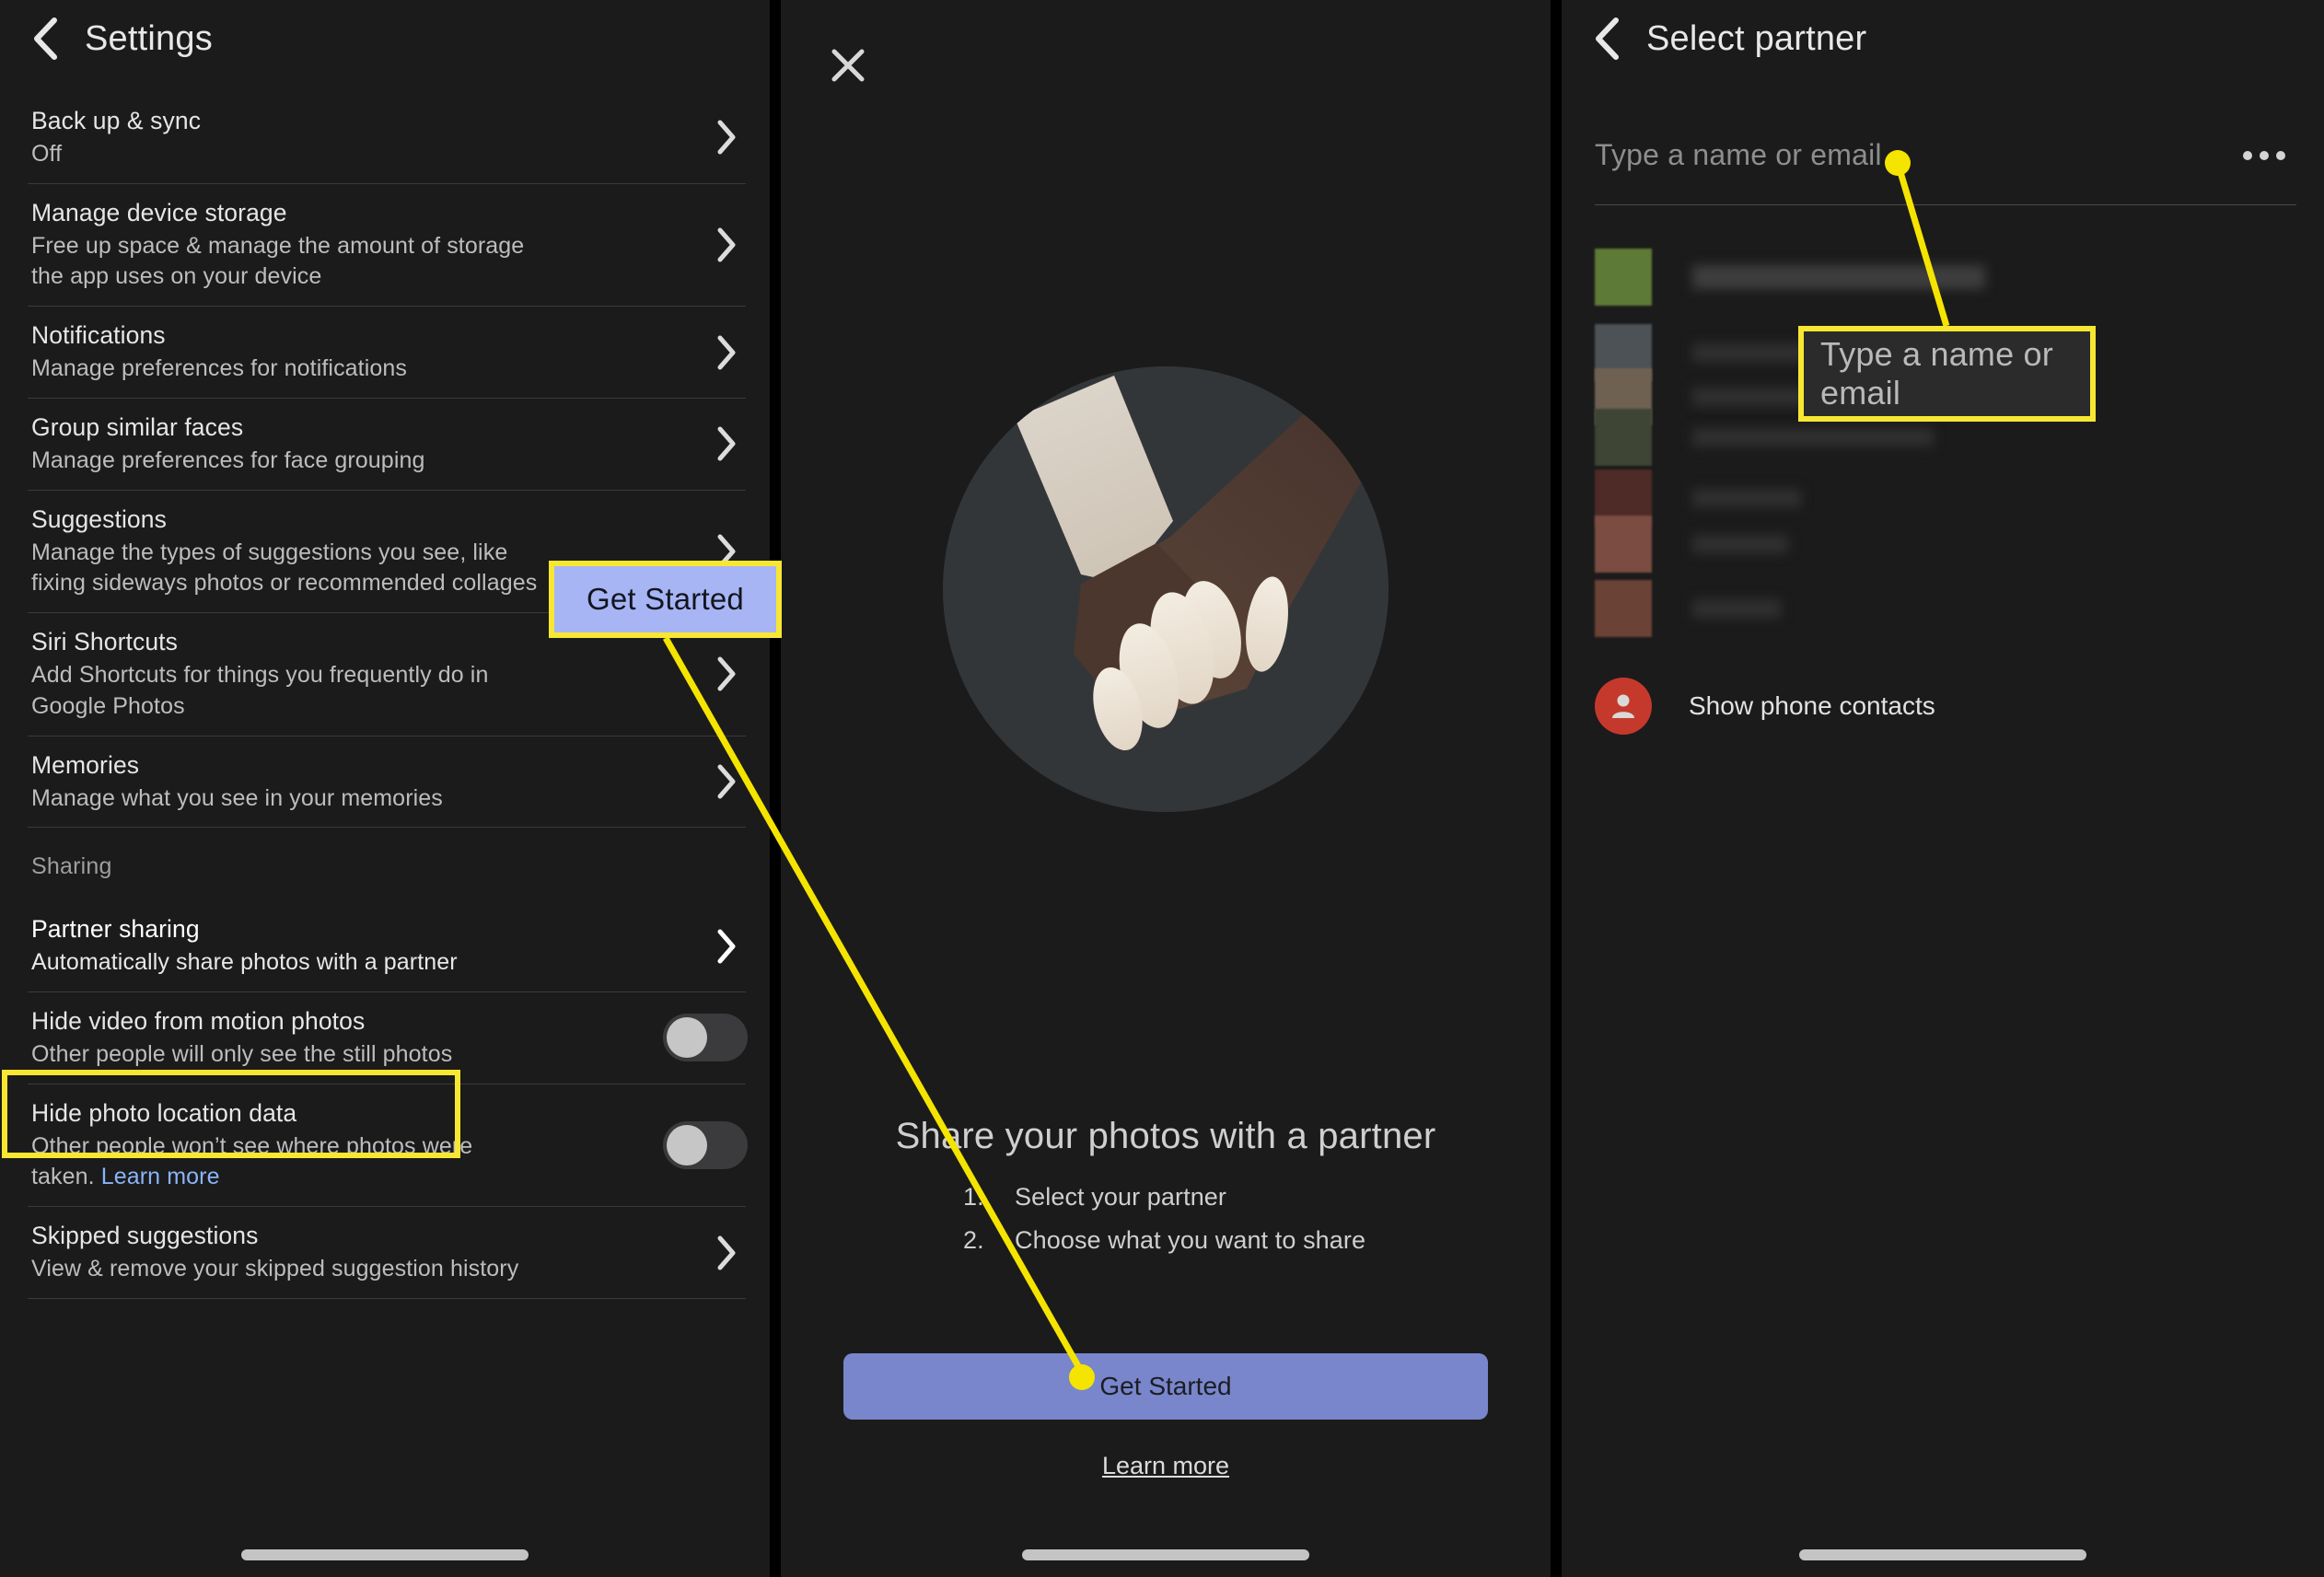 The width and height of the screenshot is (2324, 1577). Describe the element at coordinates (137, 426) in the screenshot. I see `settings-row-title: Group similar faces` at that location.